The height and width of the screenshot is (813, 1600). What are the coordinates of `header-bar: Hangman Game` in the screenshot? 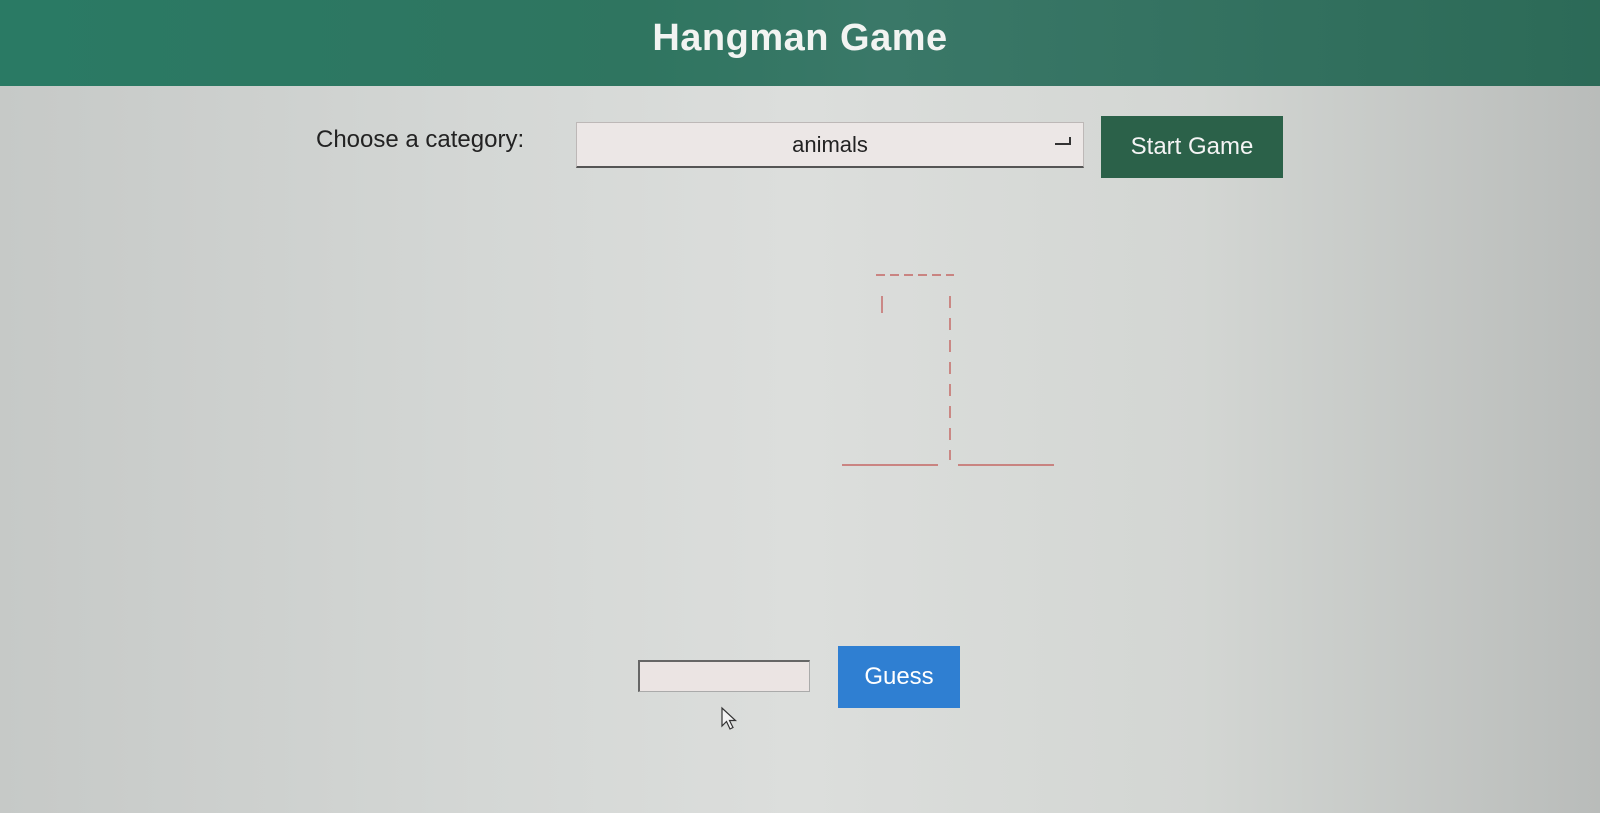 It's located at (800, 43).